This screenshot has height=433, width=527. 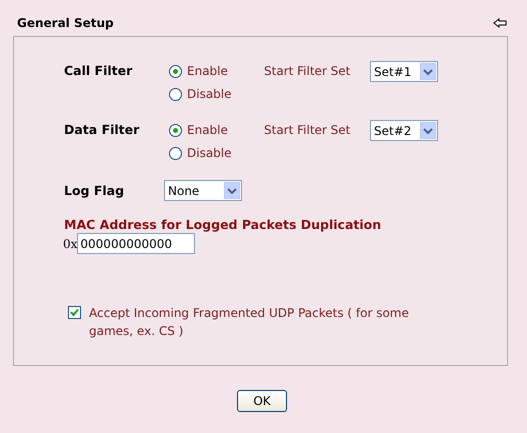 What do you see at coordinates (99, 71) in the screenshot?
I see `filter-label: Call Filter` at bounding box center [99, 71].